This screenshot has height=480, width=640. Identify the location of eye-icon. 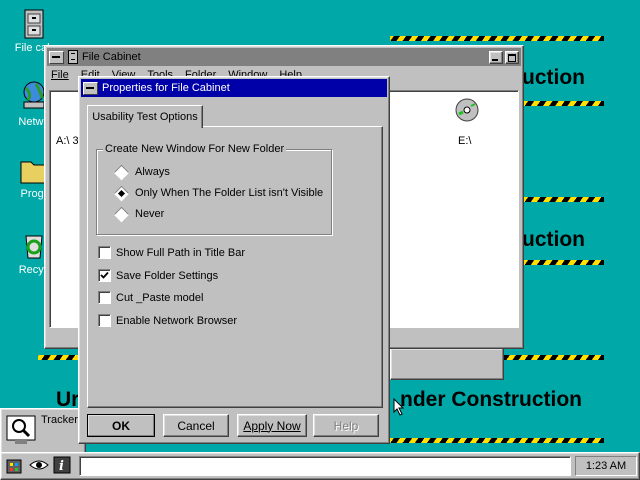
(39, 465).